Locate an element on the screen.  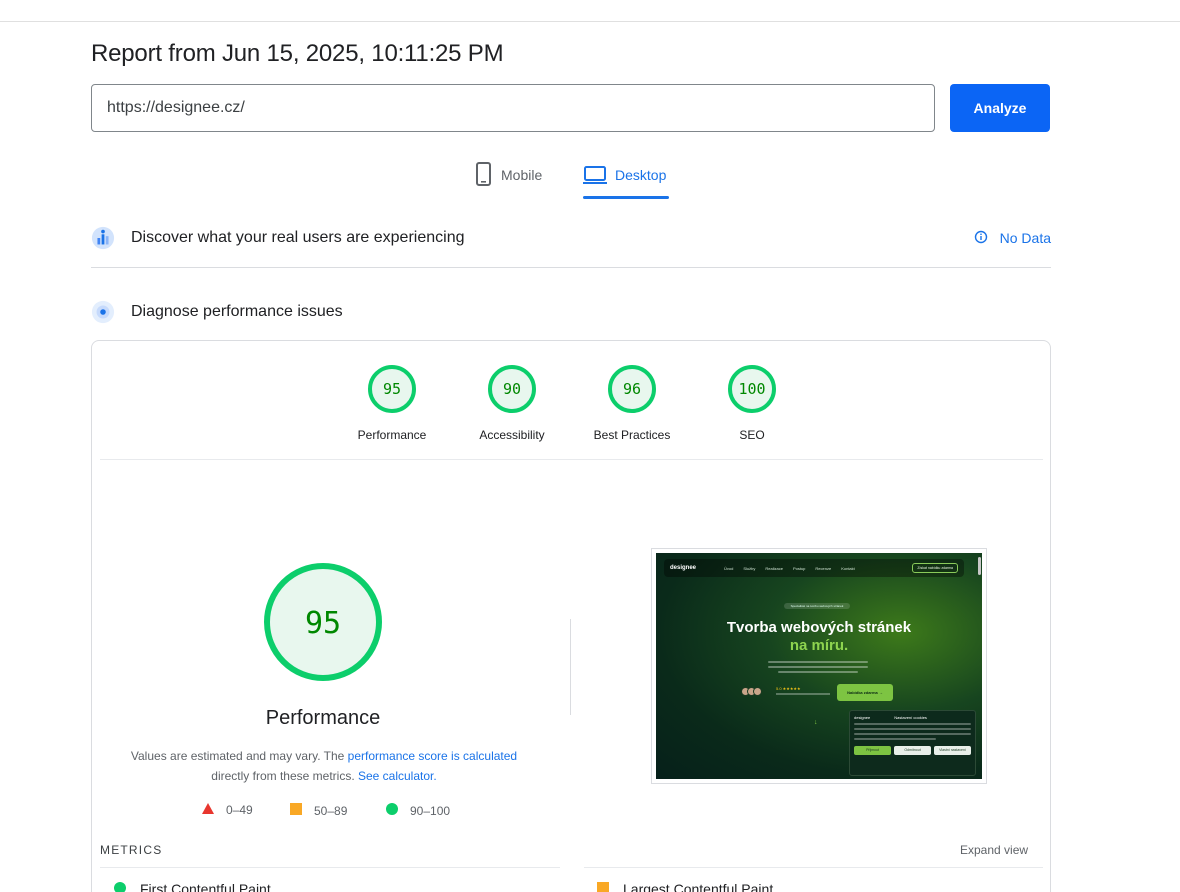
score-value: 95 is located at coordinates (392, 389).